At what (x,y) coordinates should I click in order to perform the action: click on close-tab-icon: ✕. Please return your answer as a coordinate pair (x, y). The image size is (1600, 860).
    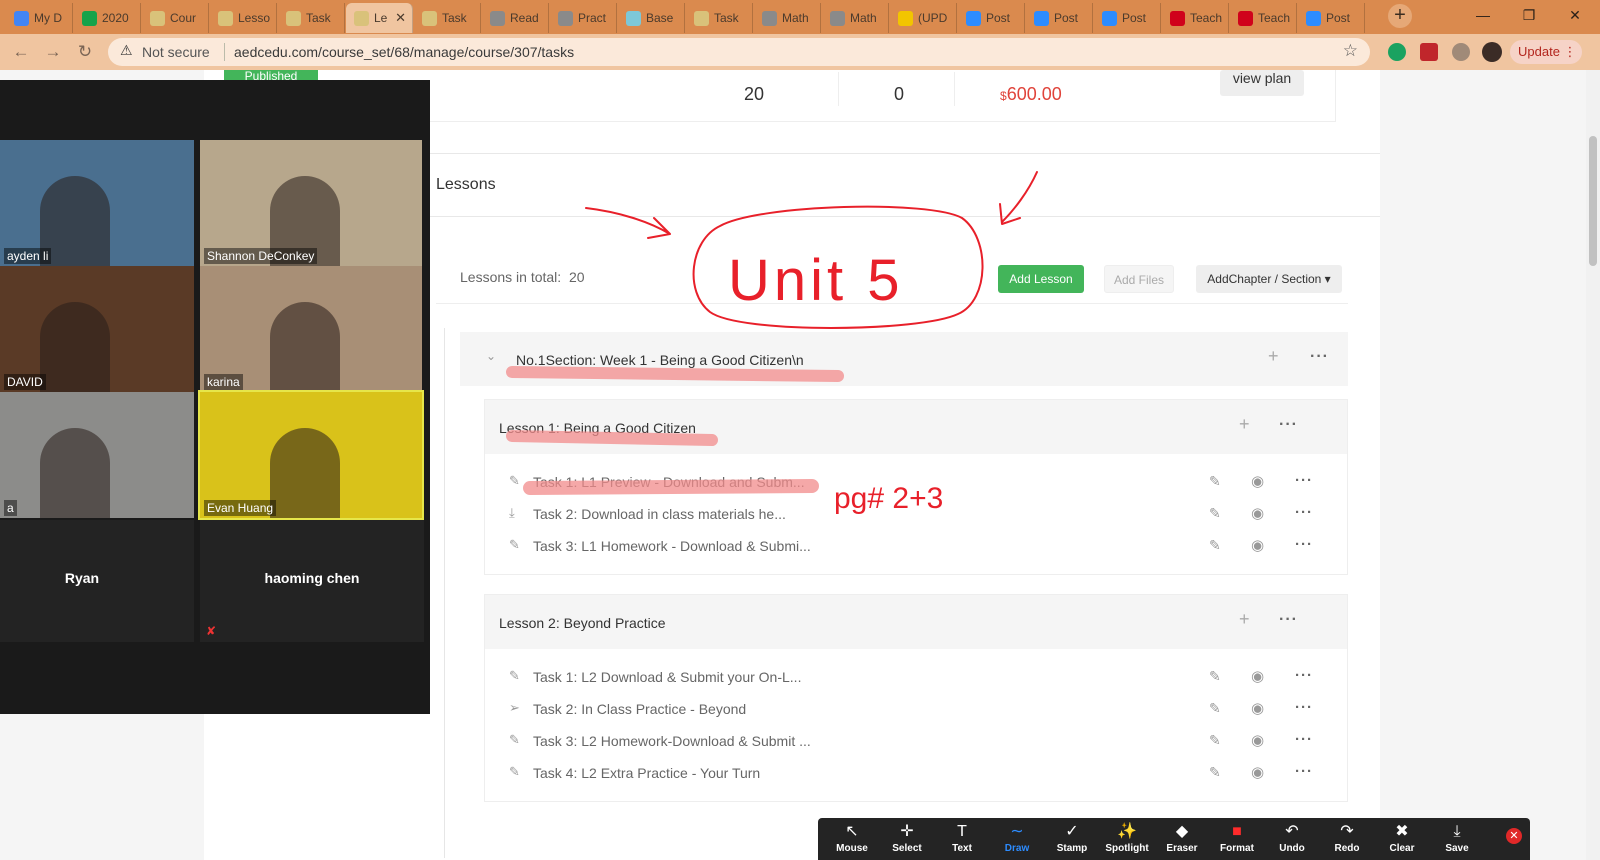
    Looking at the image, I should click on (400, 18).